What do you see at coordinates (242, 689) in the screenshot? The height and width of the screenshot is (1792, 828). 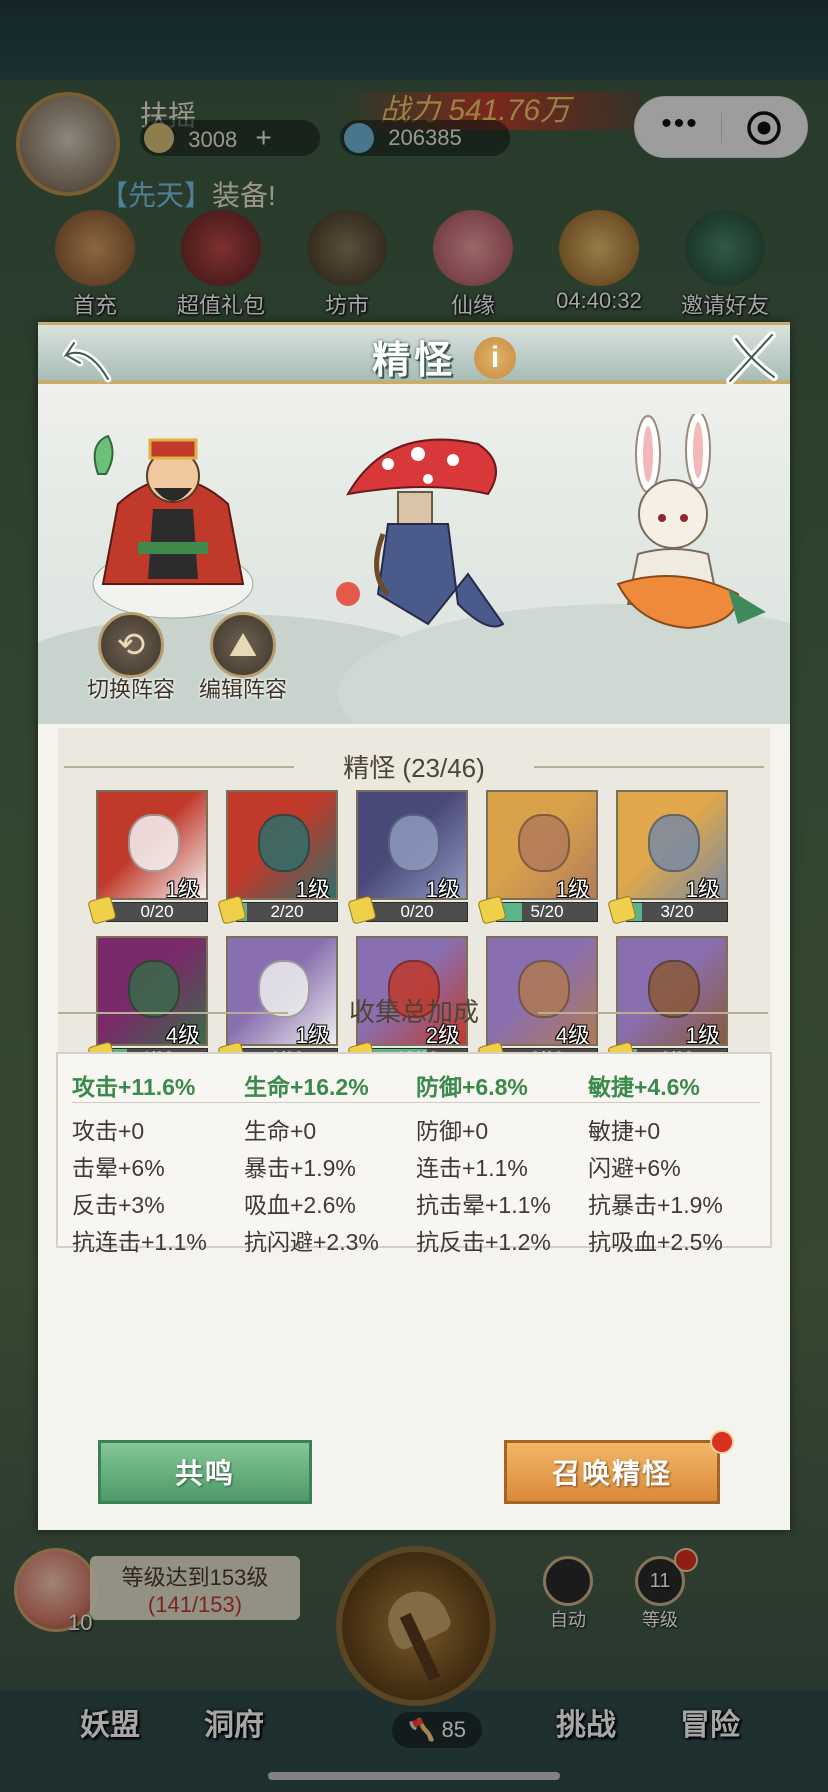 I see `edit-lineup-label: 编辑阵容` at bounding box center [242, 689].